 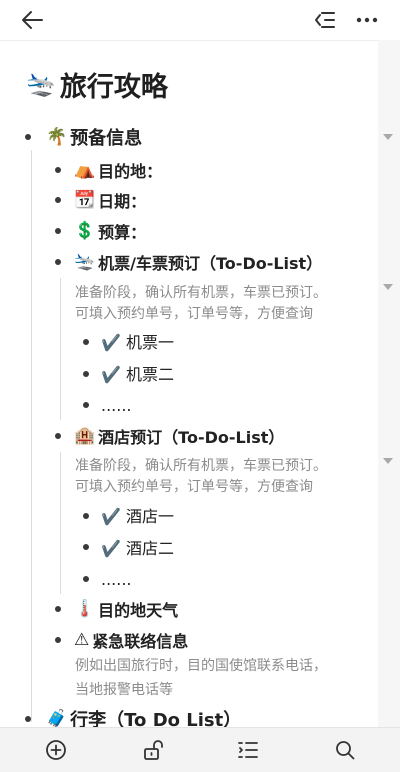 I want to click on tent-icon: ⛺, so click(x=85, y=170).